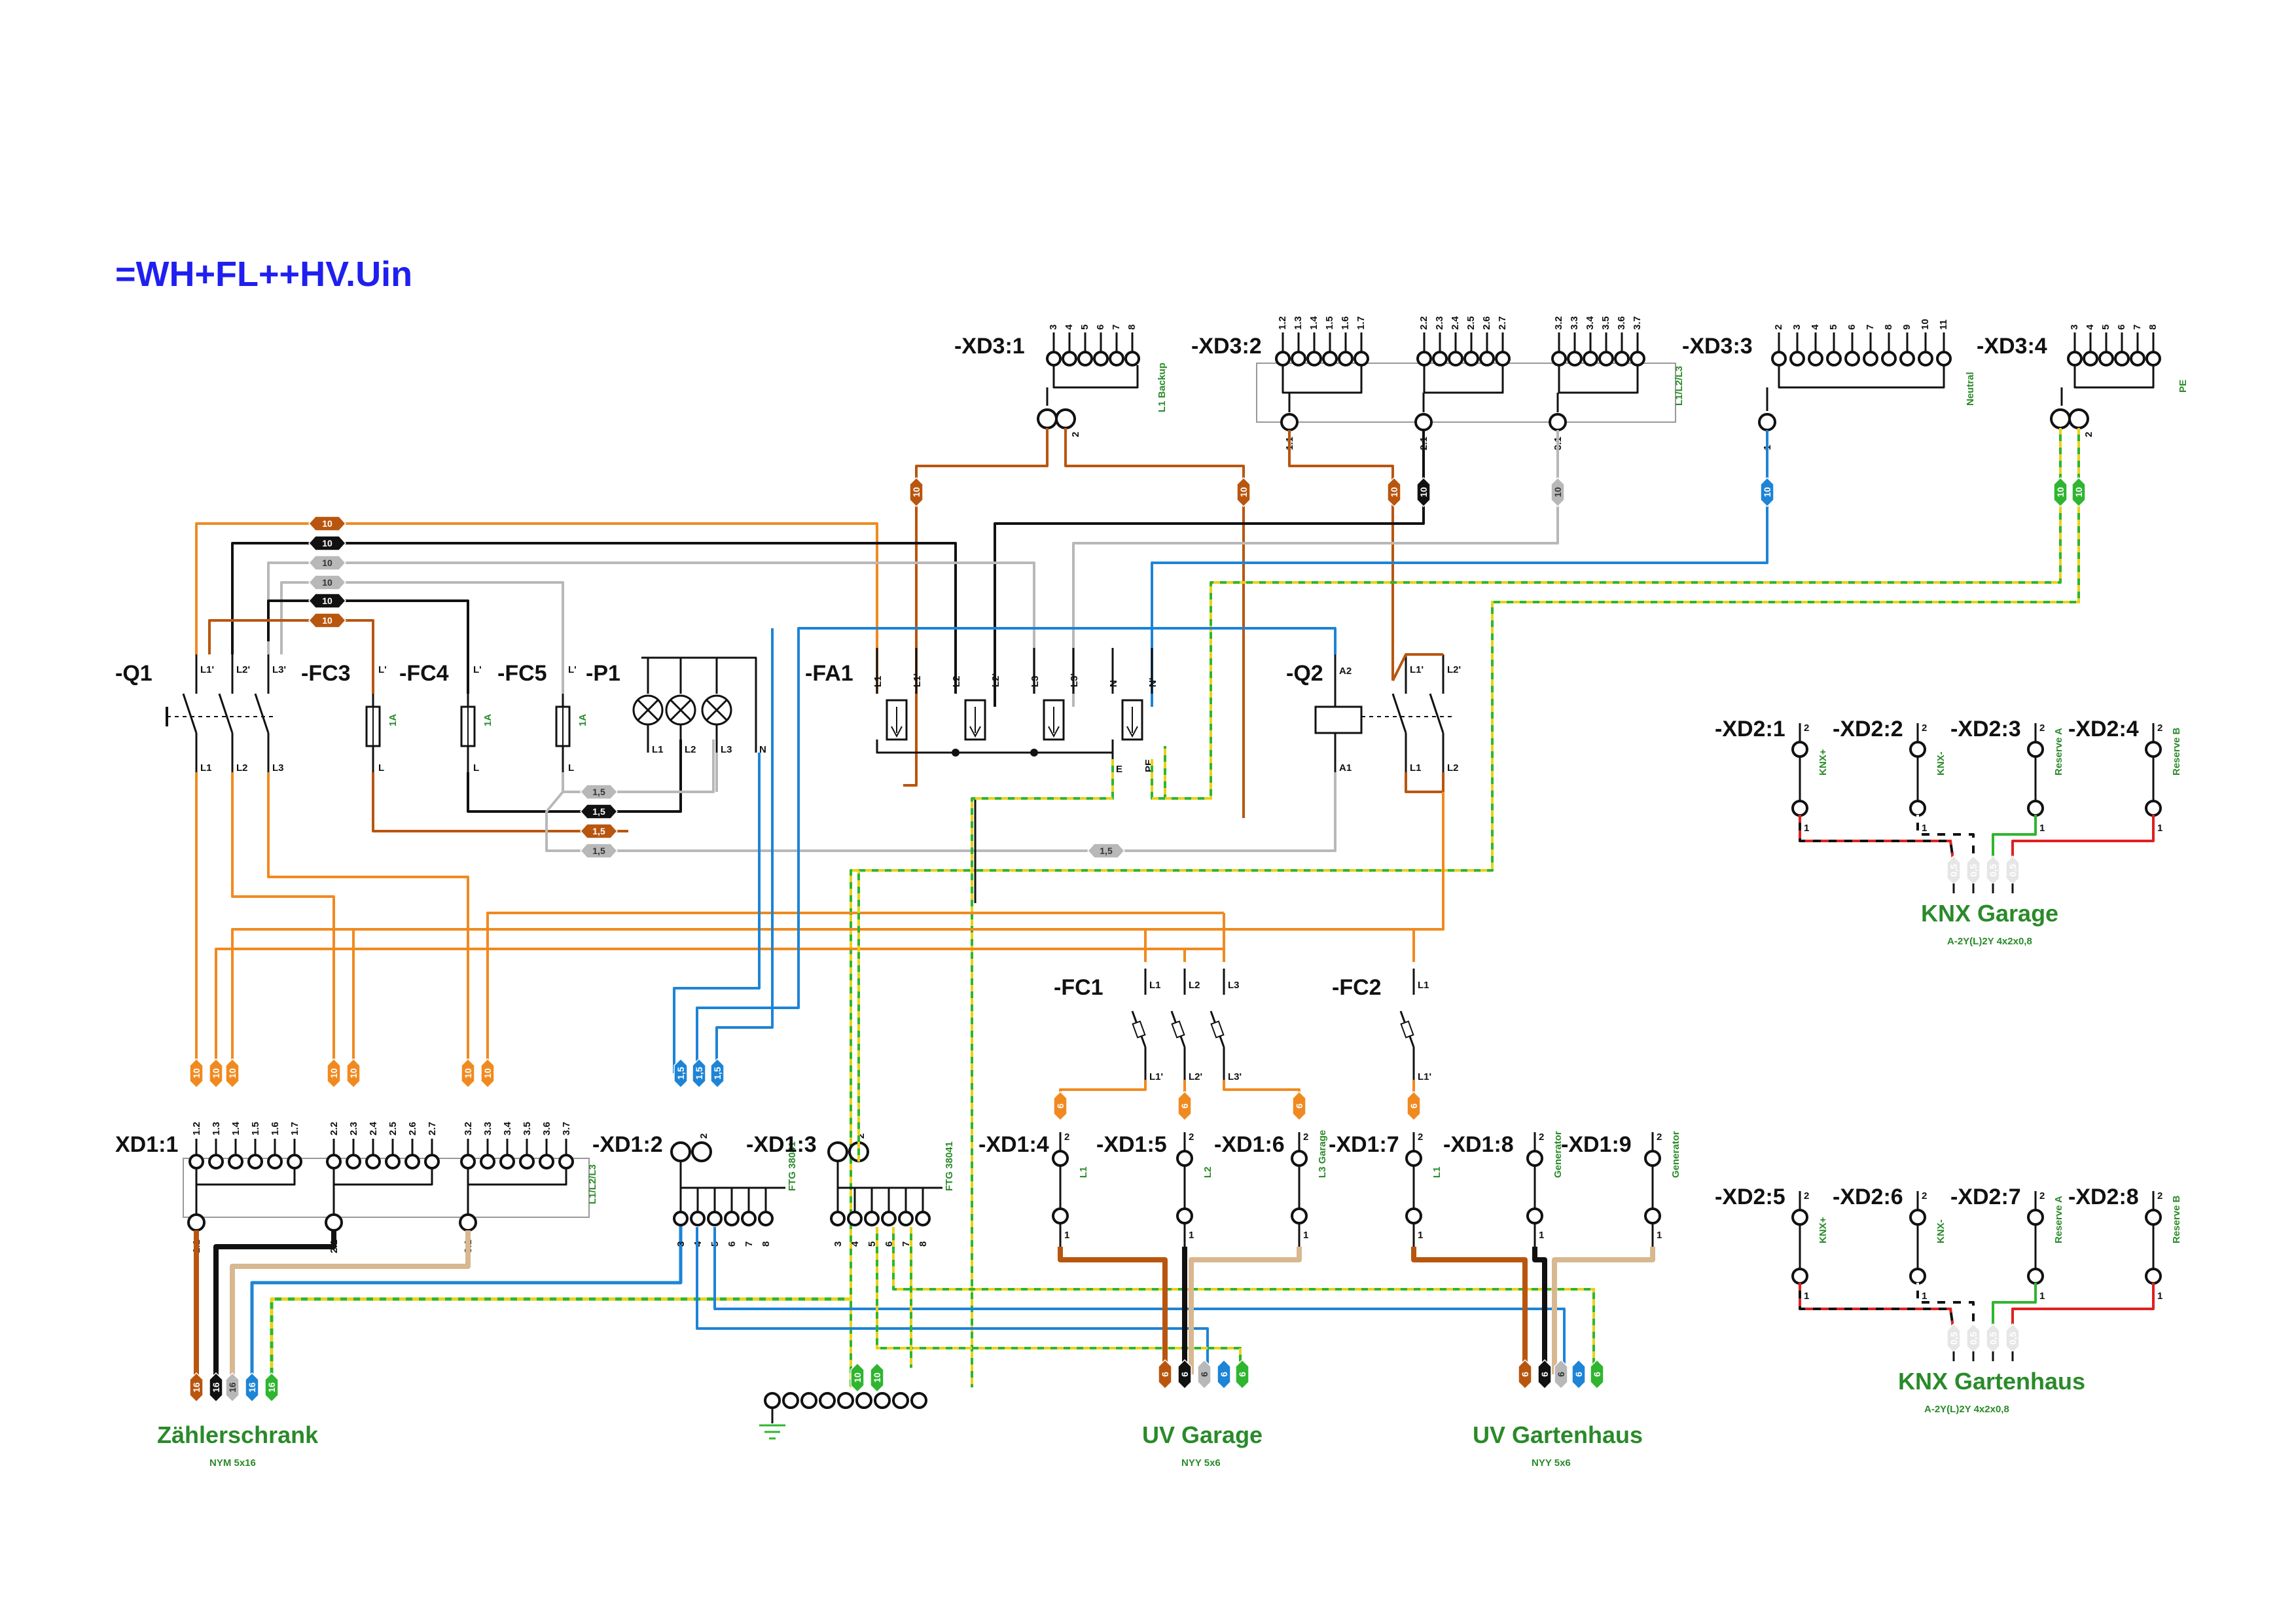 The image size is (2296, 1623). What do you see at coordinates (732, 1244) in the screenshot?
I see `pin-label: 6` at bounding box center [732, 1244].